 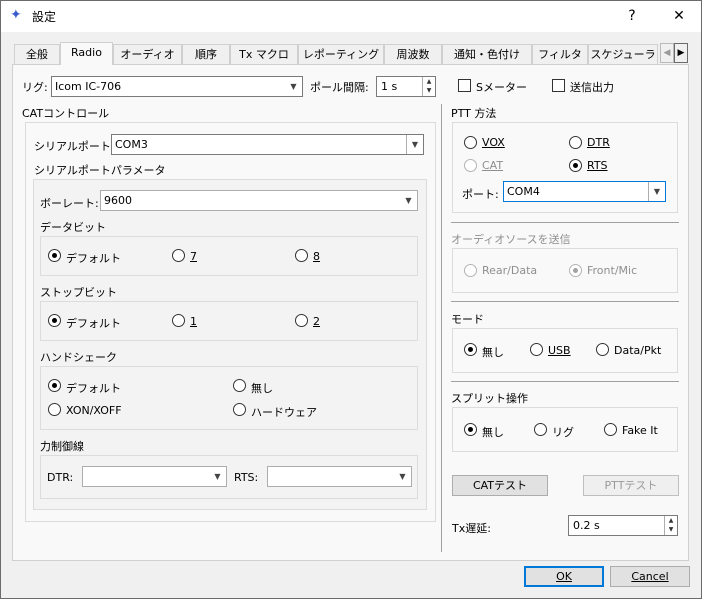 I want to click on ptt-method-title: PTT 方法, so click(x=474, y=113).